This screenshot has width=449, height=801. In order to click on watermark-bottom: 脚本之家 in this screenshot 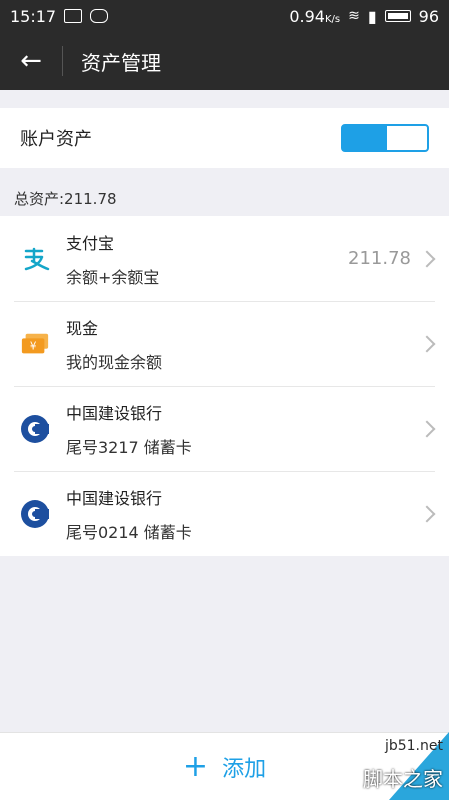, I will do `click(403, 779)`.